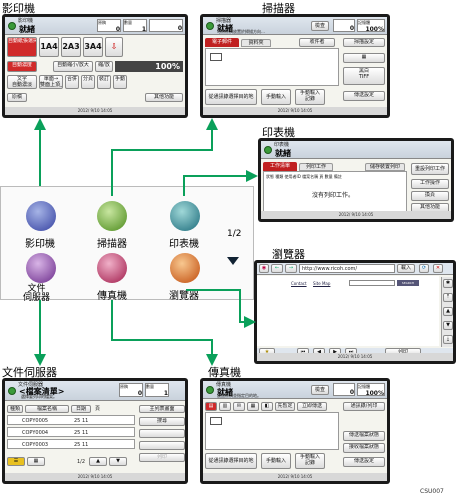 The width and height of the screenshot is (458, 499). What do you see at coordinates (221, 308) in the screenshot?
I see `arrow-to-browser` at bounding box center [221, 308].